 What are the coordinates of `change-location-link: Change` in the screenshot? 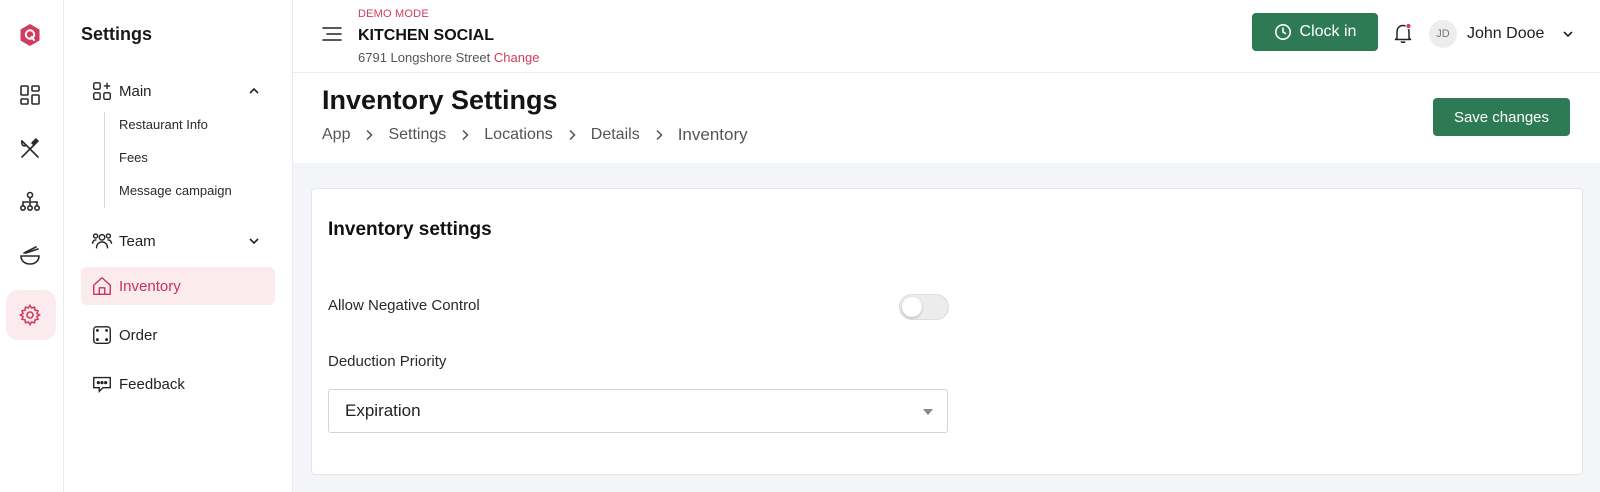 It's located at (517, 57).